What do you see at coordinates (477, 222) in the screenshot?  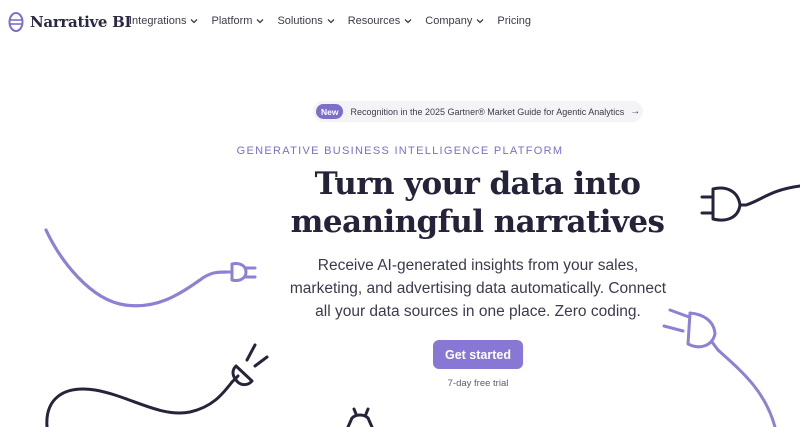 I see `hero-title-line: meaningful narratives` at bounding box center [477, 222].